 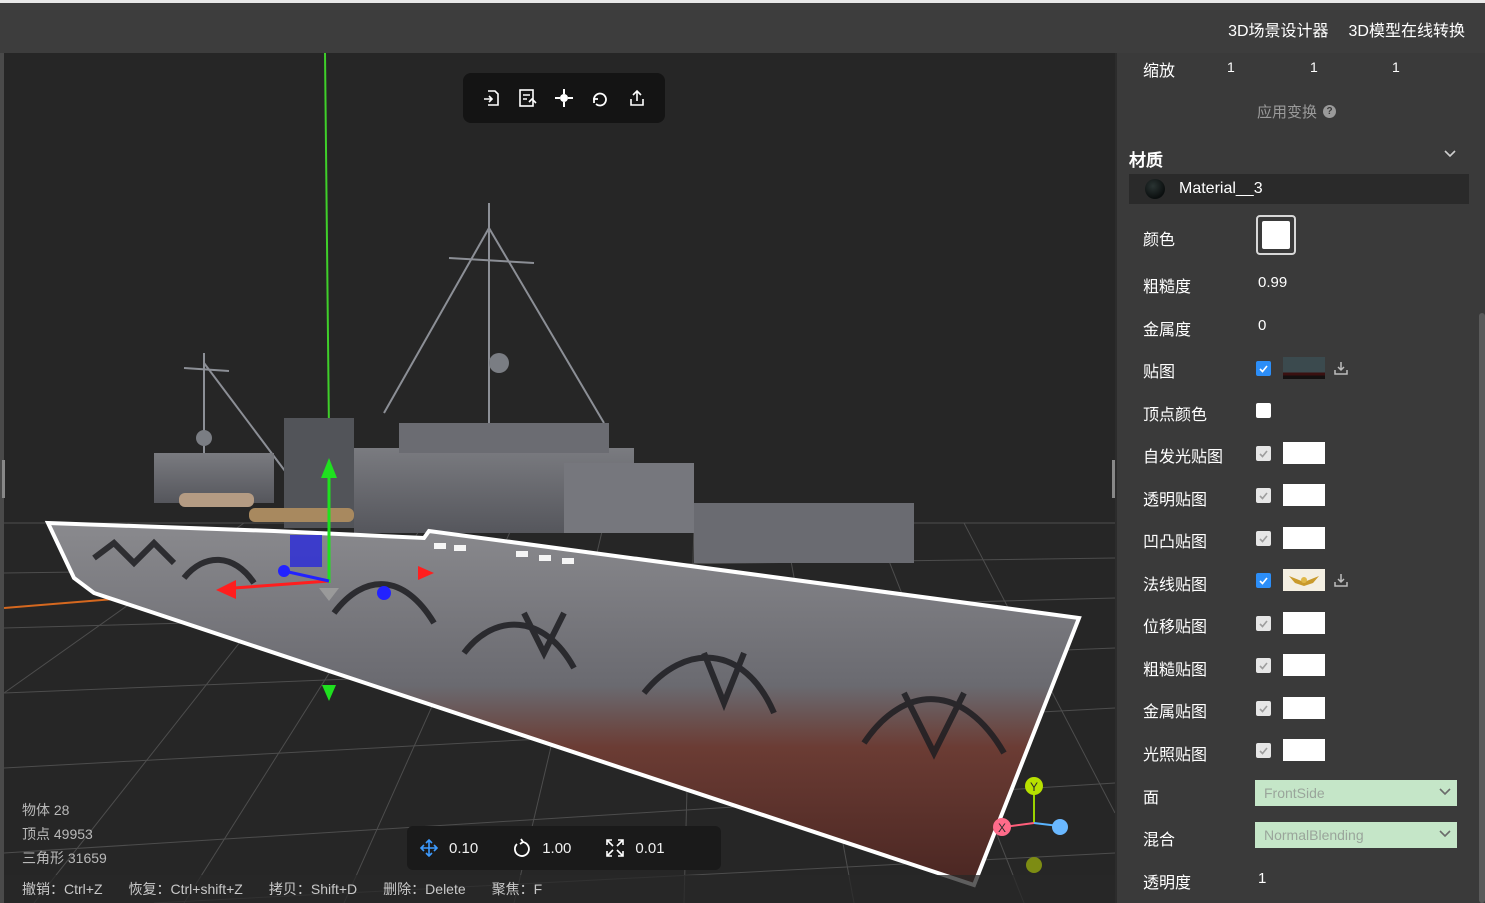 I want to click on metalness-map-thumbnail, so click(x=1304, y=708).